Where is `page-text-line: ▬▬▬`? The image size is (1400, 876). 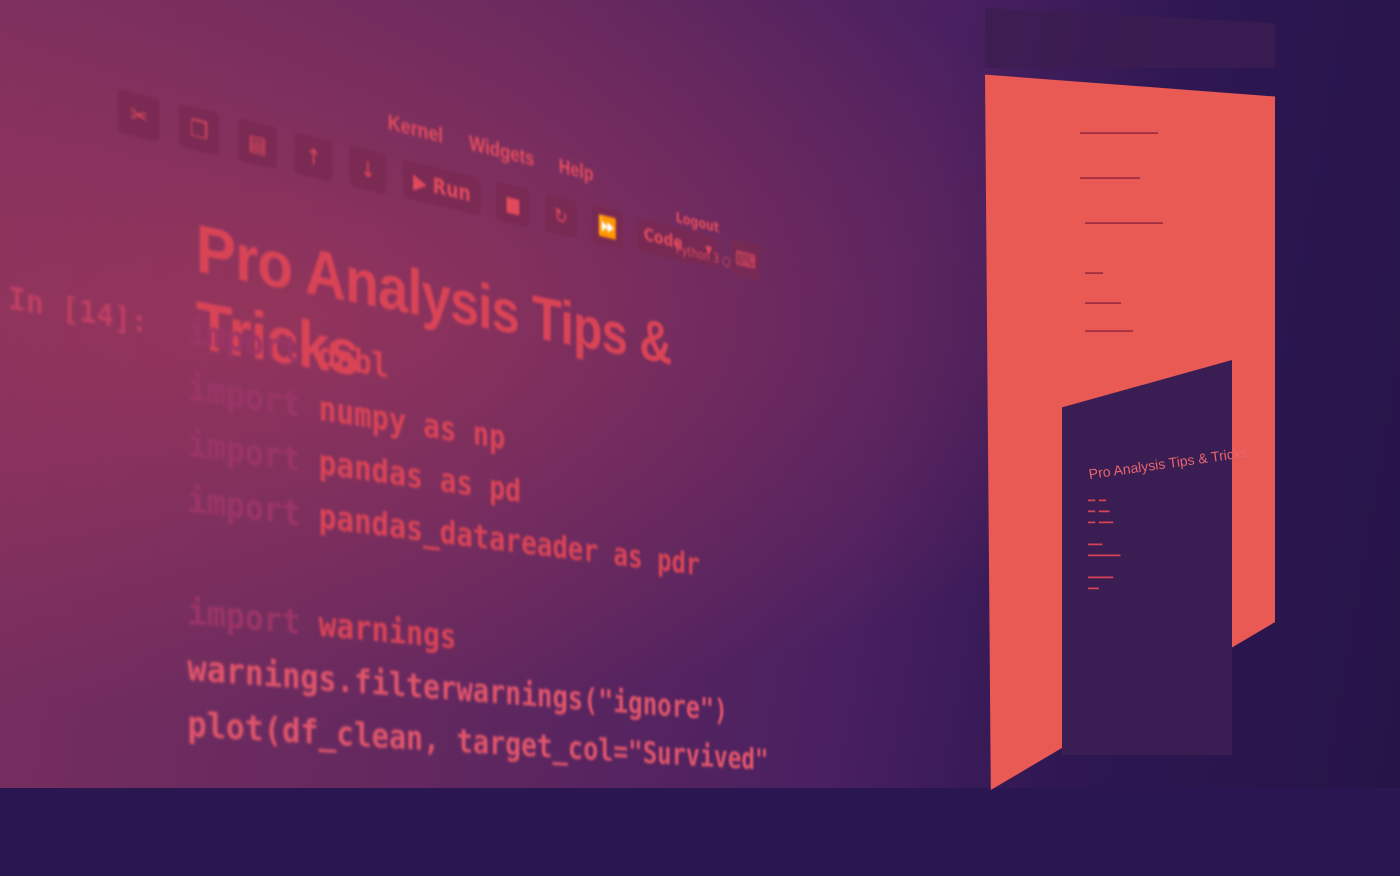 page-text-line: ▬▬▬ is located at coordinates (1094, 273).